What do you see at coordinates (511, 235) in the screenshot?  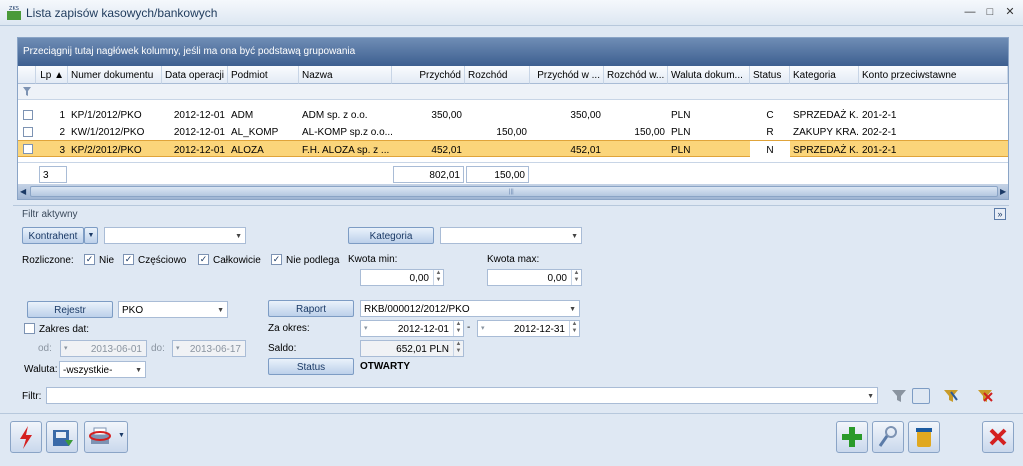 I see `kategoria-combo: ▼` at bounding box center [511, 235].